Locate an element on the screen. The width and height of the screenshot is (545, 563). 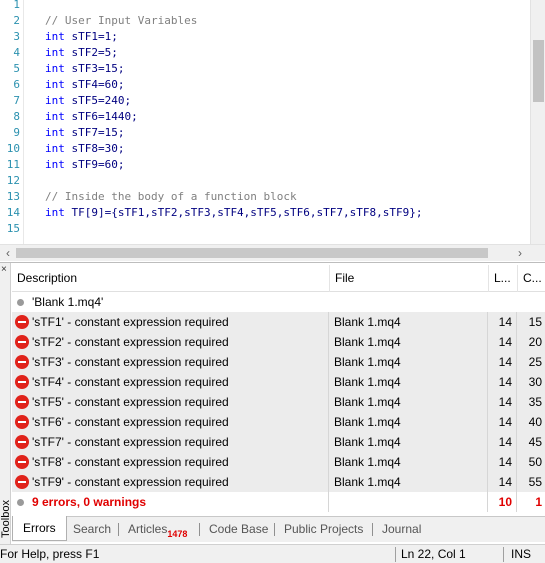
line-number: 8 is located at coordinates (16, 116).